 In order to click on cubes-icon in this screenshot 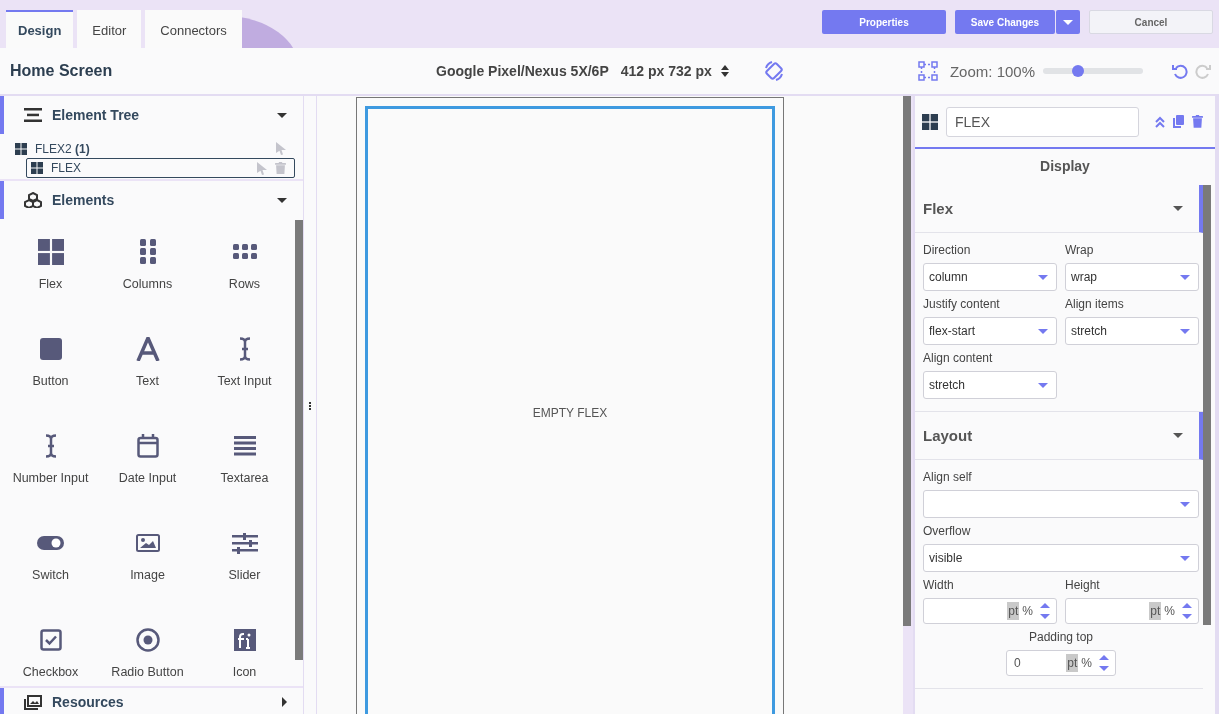, I will do `click(33, 200)`.